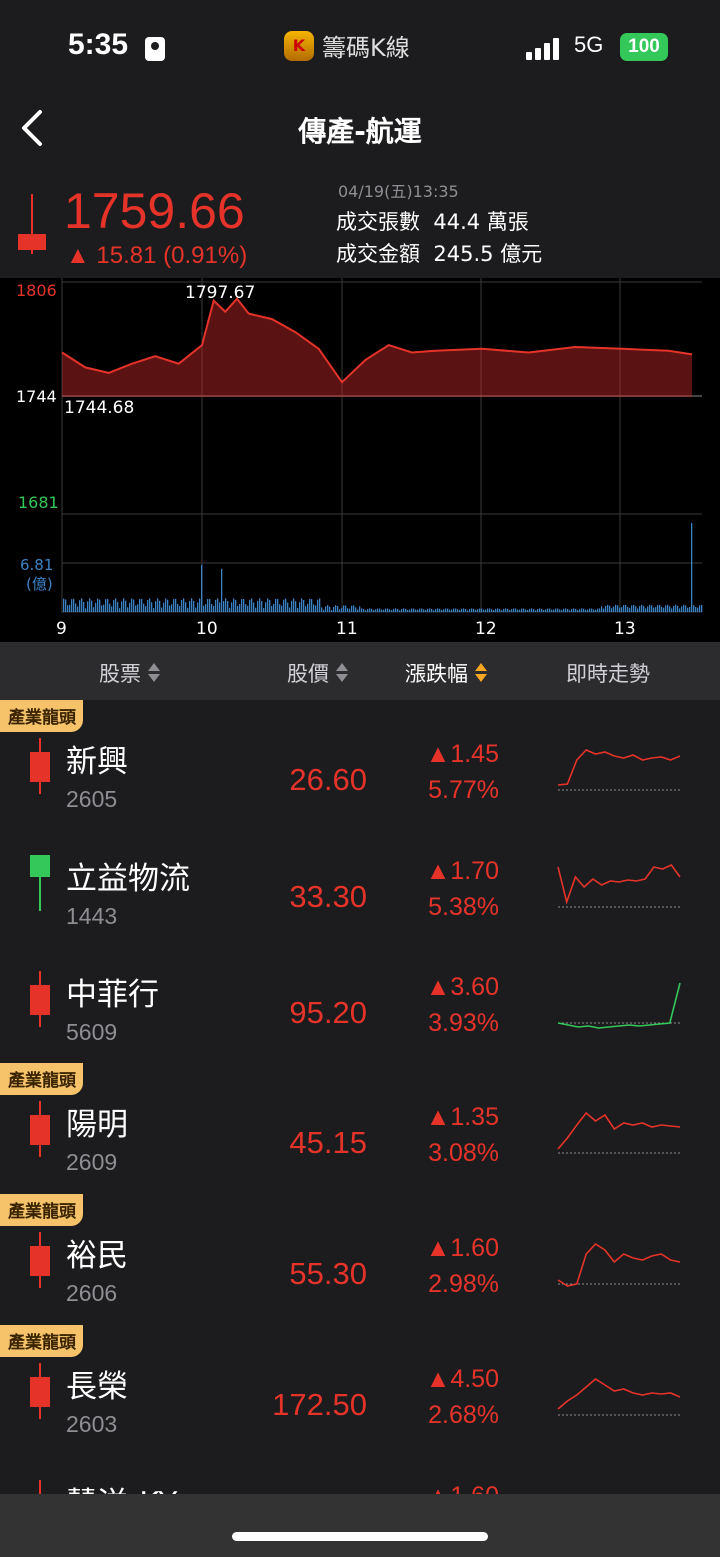  Describe the element at coordinates (319, 1404) in the screenshot. I see `stock-price: 172.50` at that location.